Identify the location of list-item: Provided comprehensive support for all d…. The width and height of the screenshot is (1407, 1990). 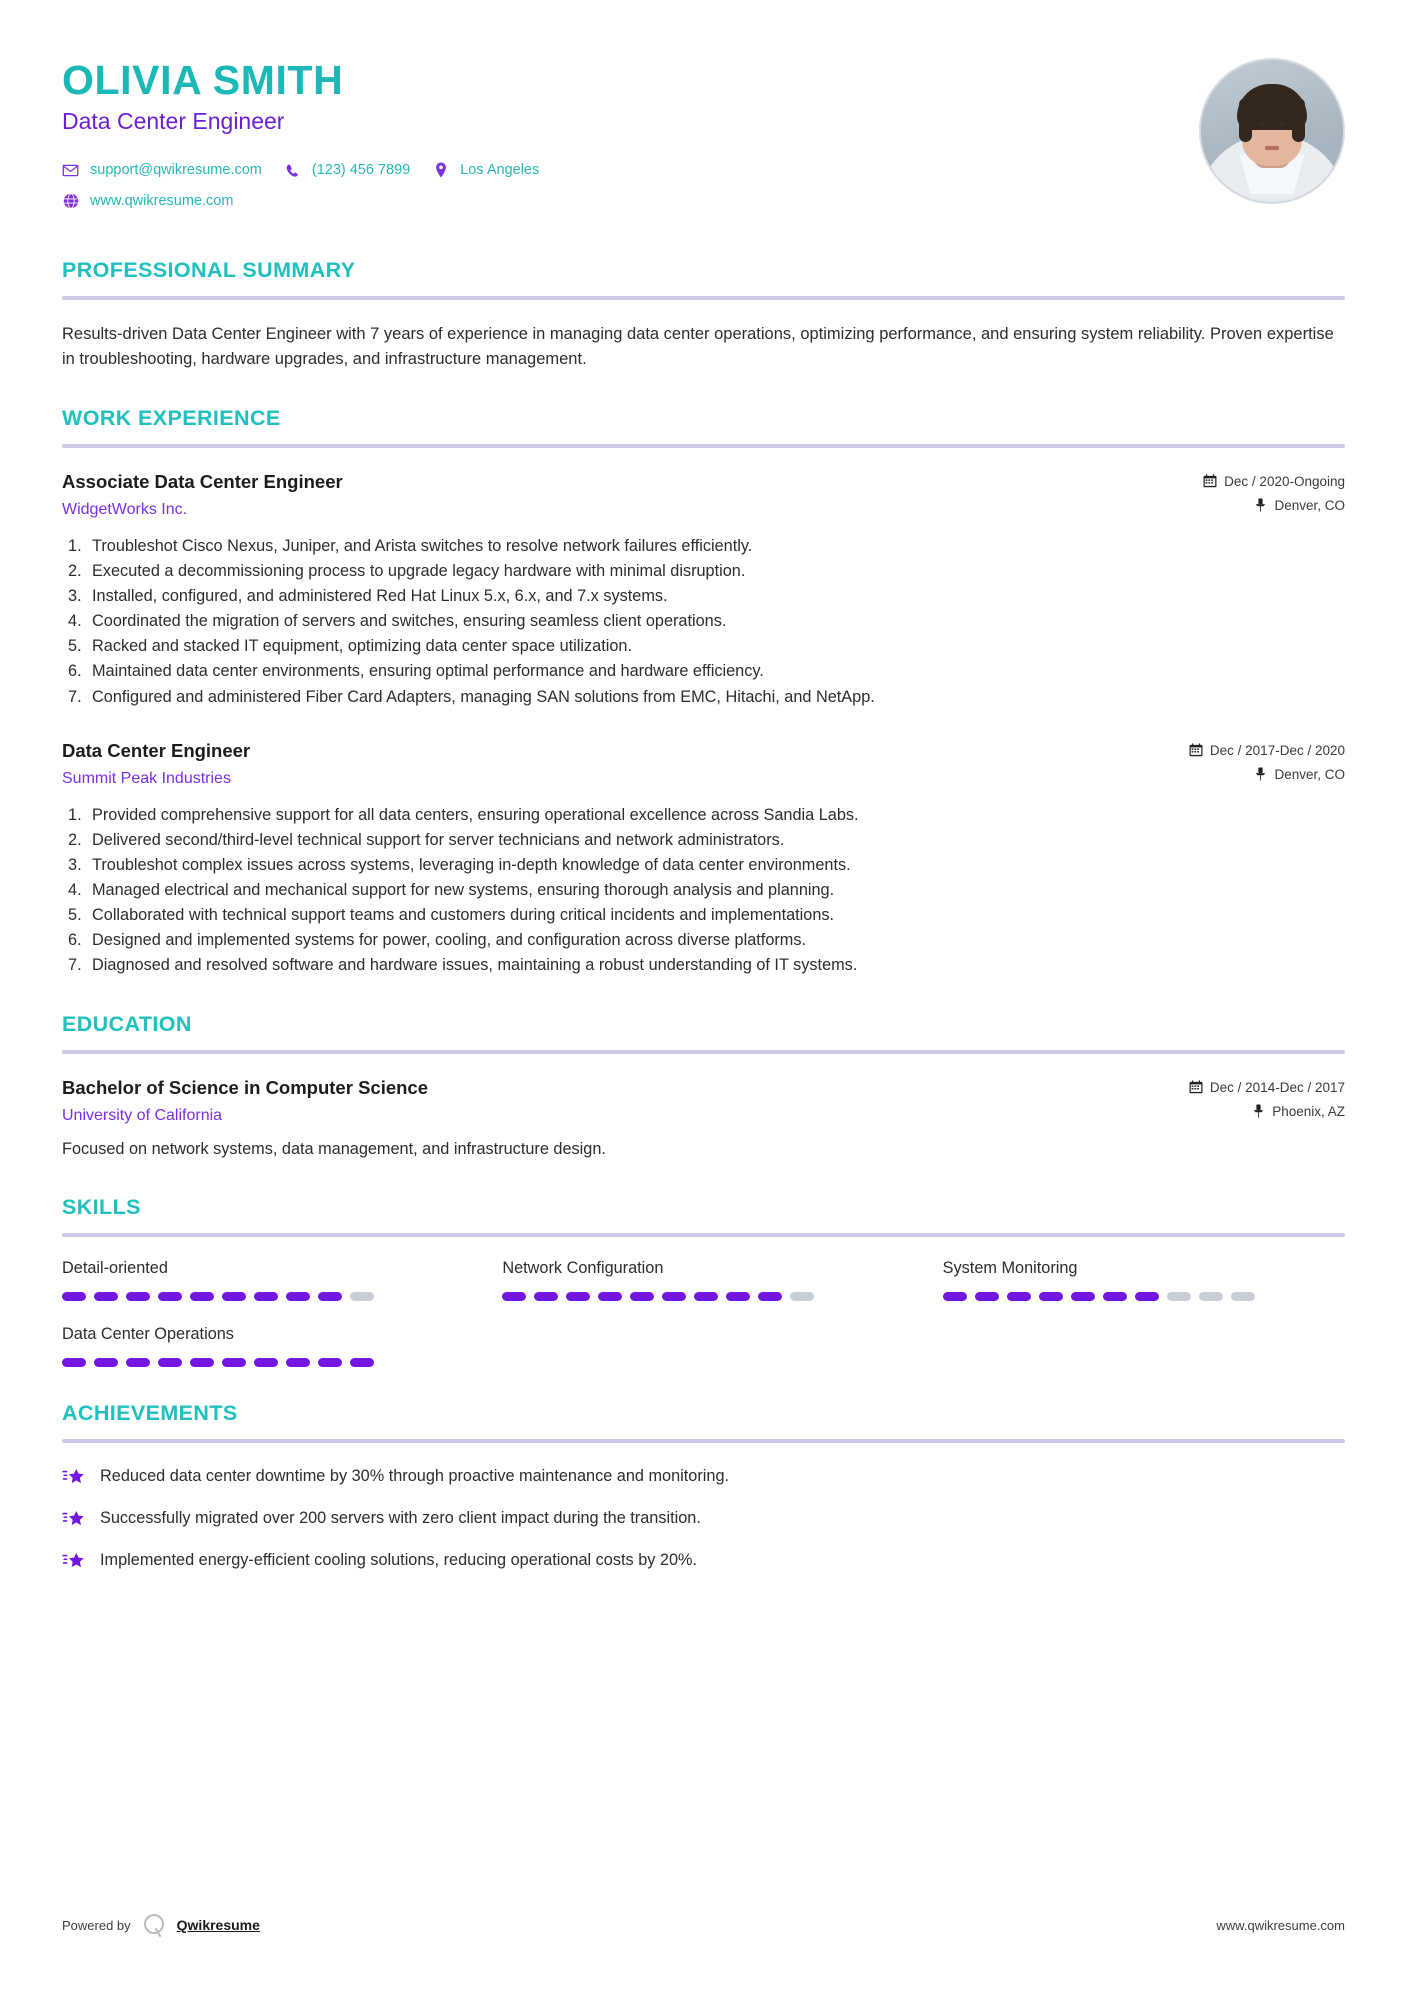
(463, 815).